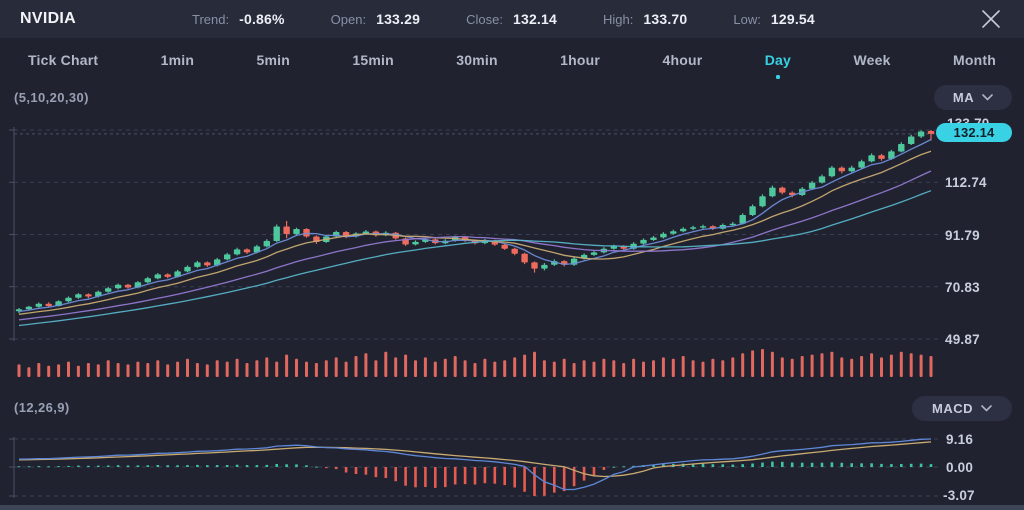 This screenshot has height=510, width=1024. I want to click on macd-panel, so click(473, 467).